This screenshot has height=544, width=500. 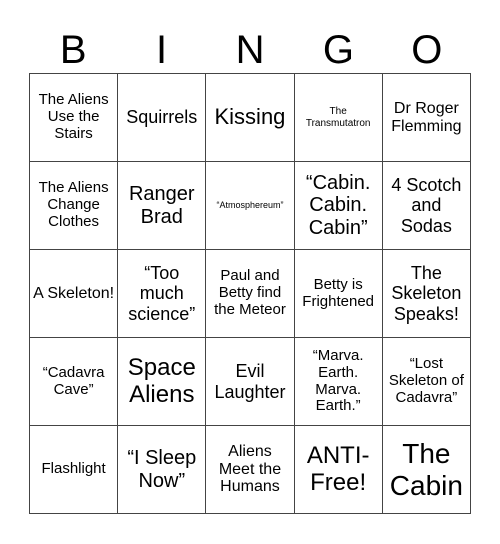 What do you see at coordinates (426, 469) in the screenshot?
I see `bingo-cell: The Cabin` at bounding box center [426, 469].